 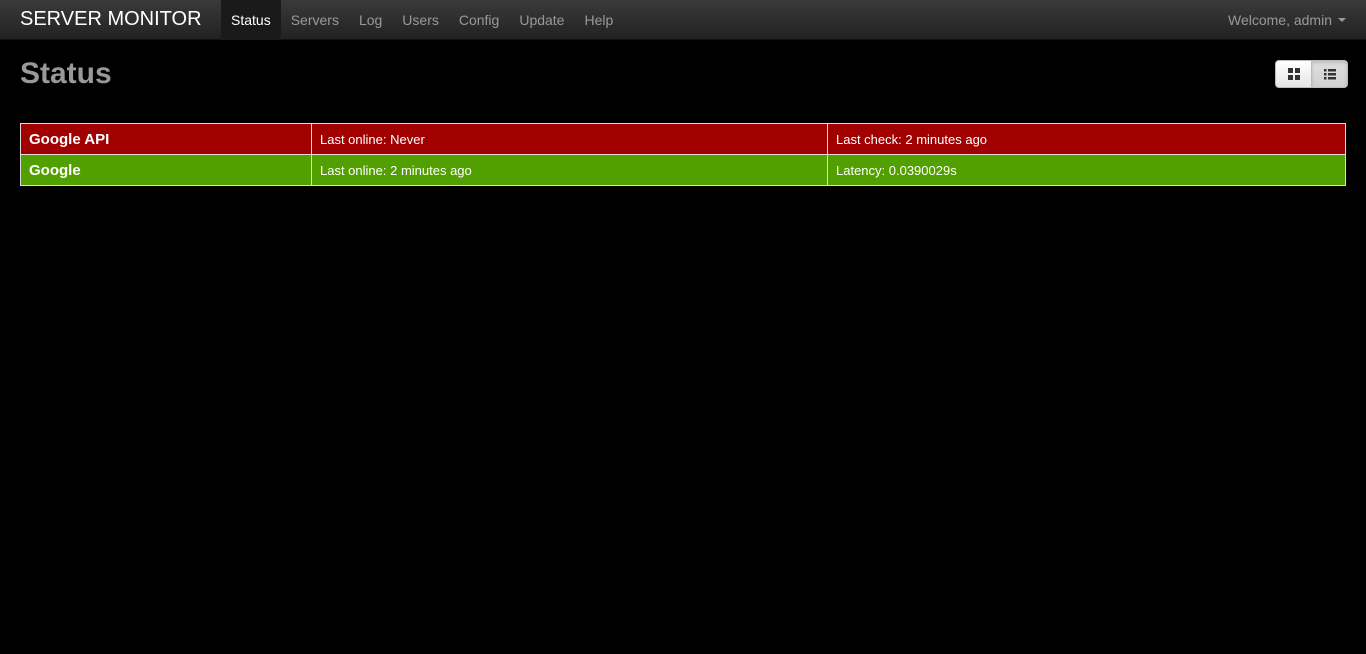 I want to click on nav-item-config: Config, so click(x=479, y=20).